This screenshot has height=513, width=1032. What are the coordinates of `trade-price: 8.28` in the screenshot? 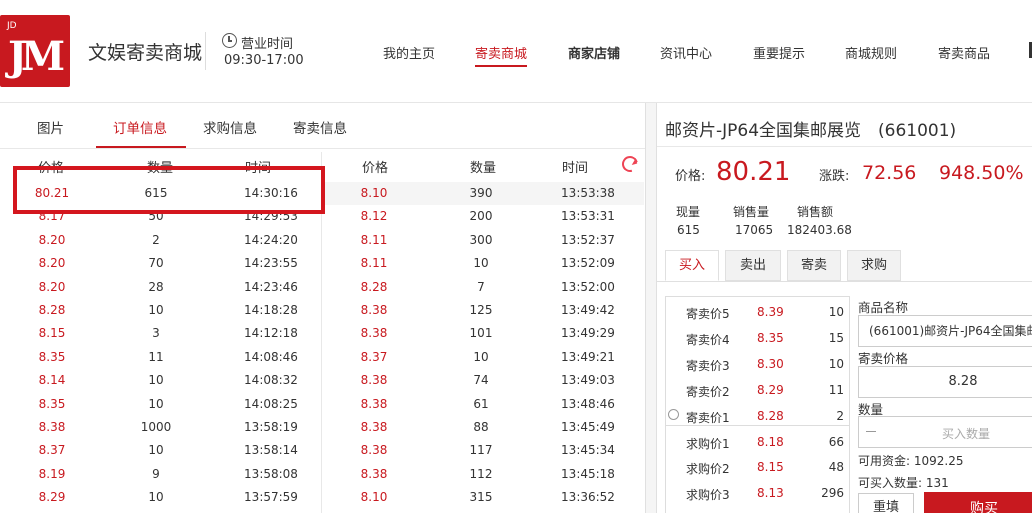 It's located at (374, 286).